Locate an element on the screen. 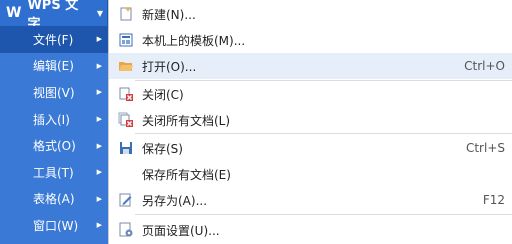  menu-item-label: 编辑(E) is located at coordinates (53, 66).